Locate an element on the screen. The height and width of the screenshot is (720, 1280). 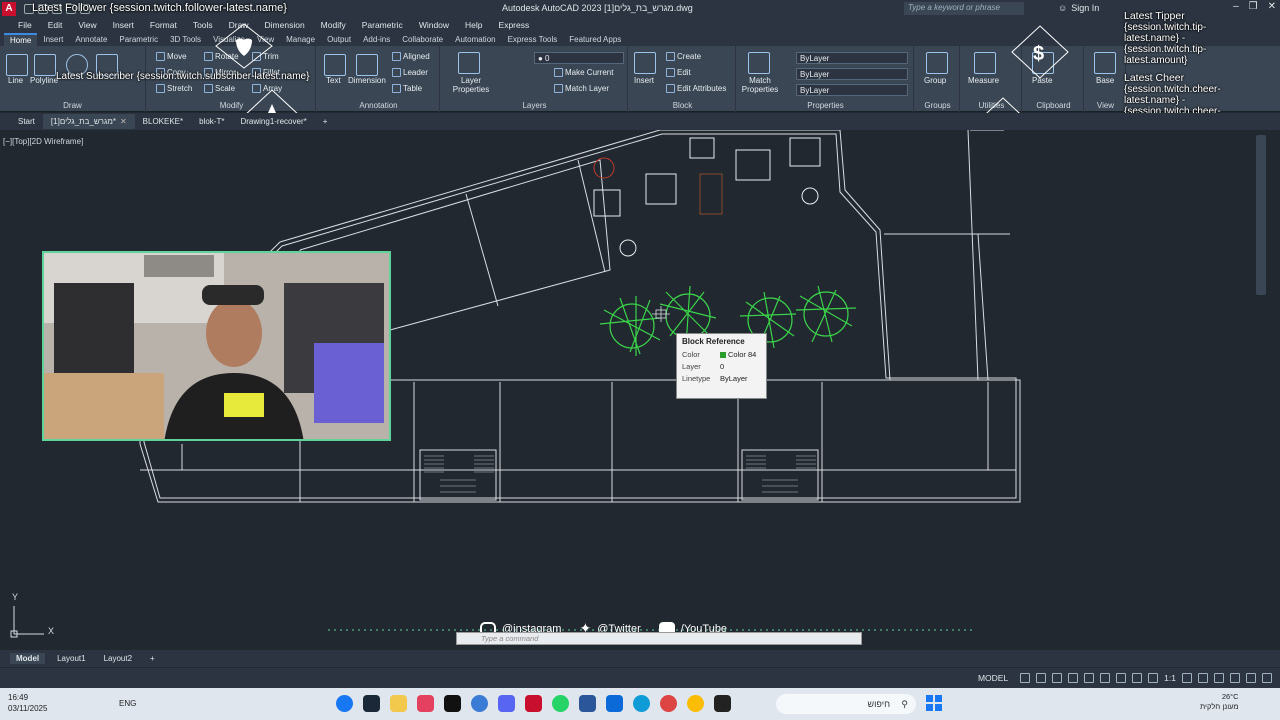
tab-model: Model is located at coordinates (28, 658).